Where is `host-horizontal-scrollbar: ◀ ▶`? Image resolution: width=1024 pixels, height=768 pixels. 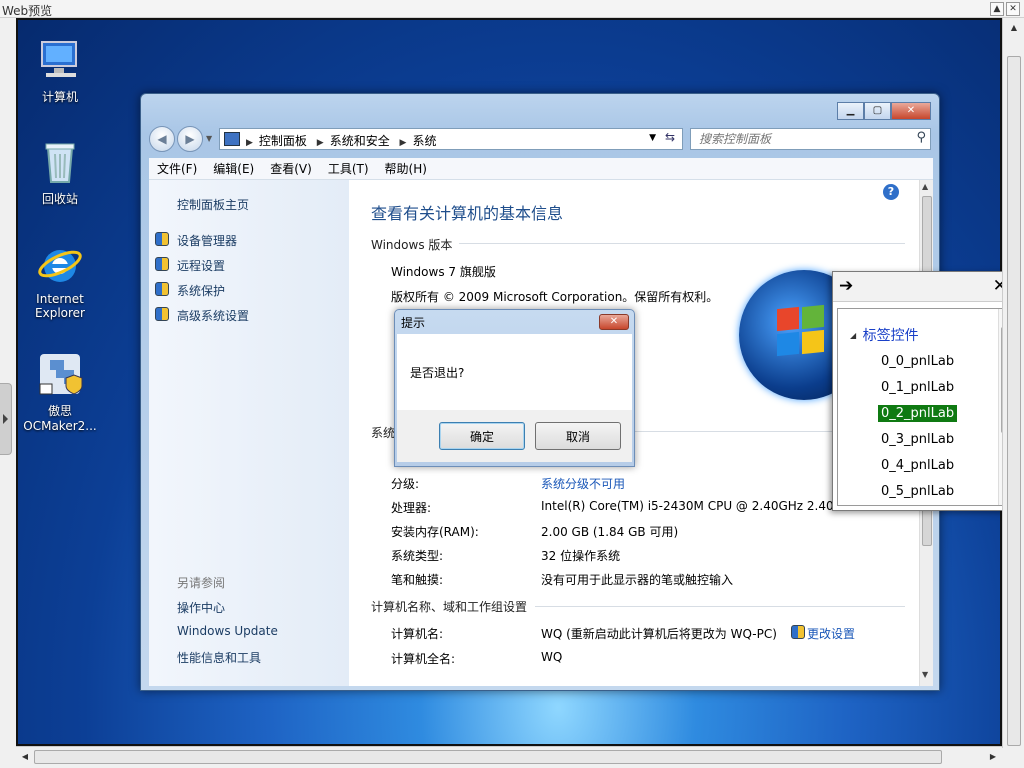
host-horizontal-scrollbar: ◀ ▶ is located at coordinates (509, 757).